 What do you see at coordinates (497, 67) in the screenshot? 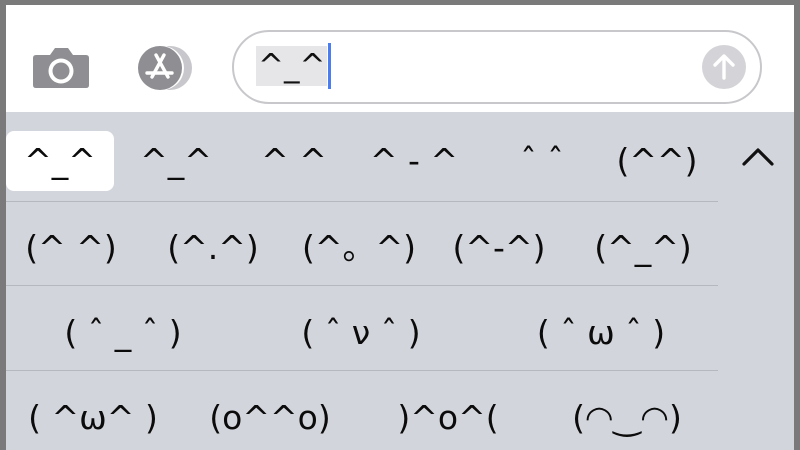
I see `message-input: ^_^` at bounding box center [497, 67].